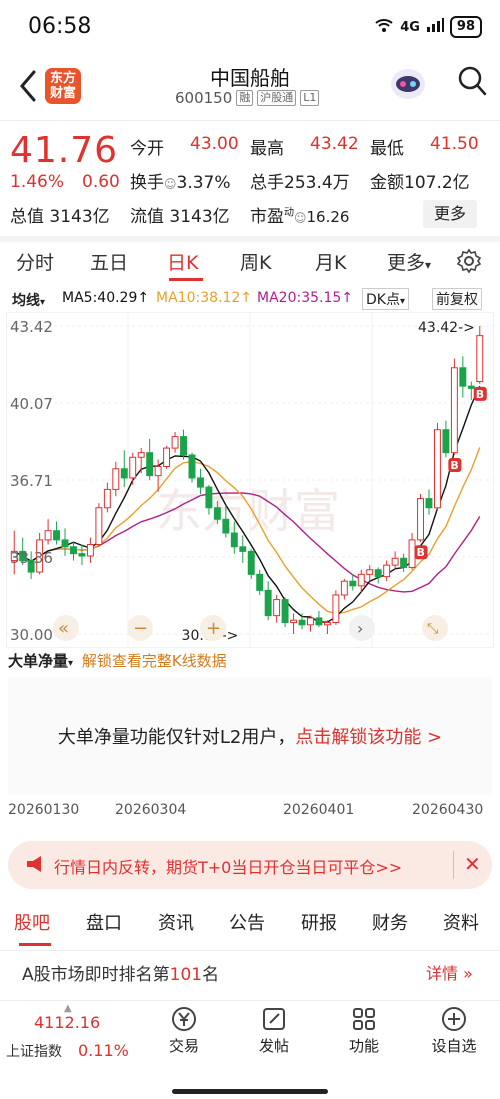 The width and height of the screenshot is (500, 1099). What do you see at coordinates (267, 183) in the screenshot?
I see `volume-label: 总手` at bounding box center [267, 183].